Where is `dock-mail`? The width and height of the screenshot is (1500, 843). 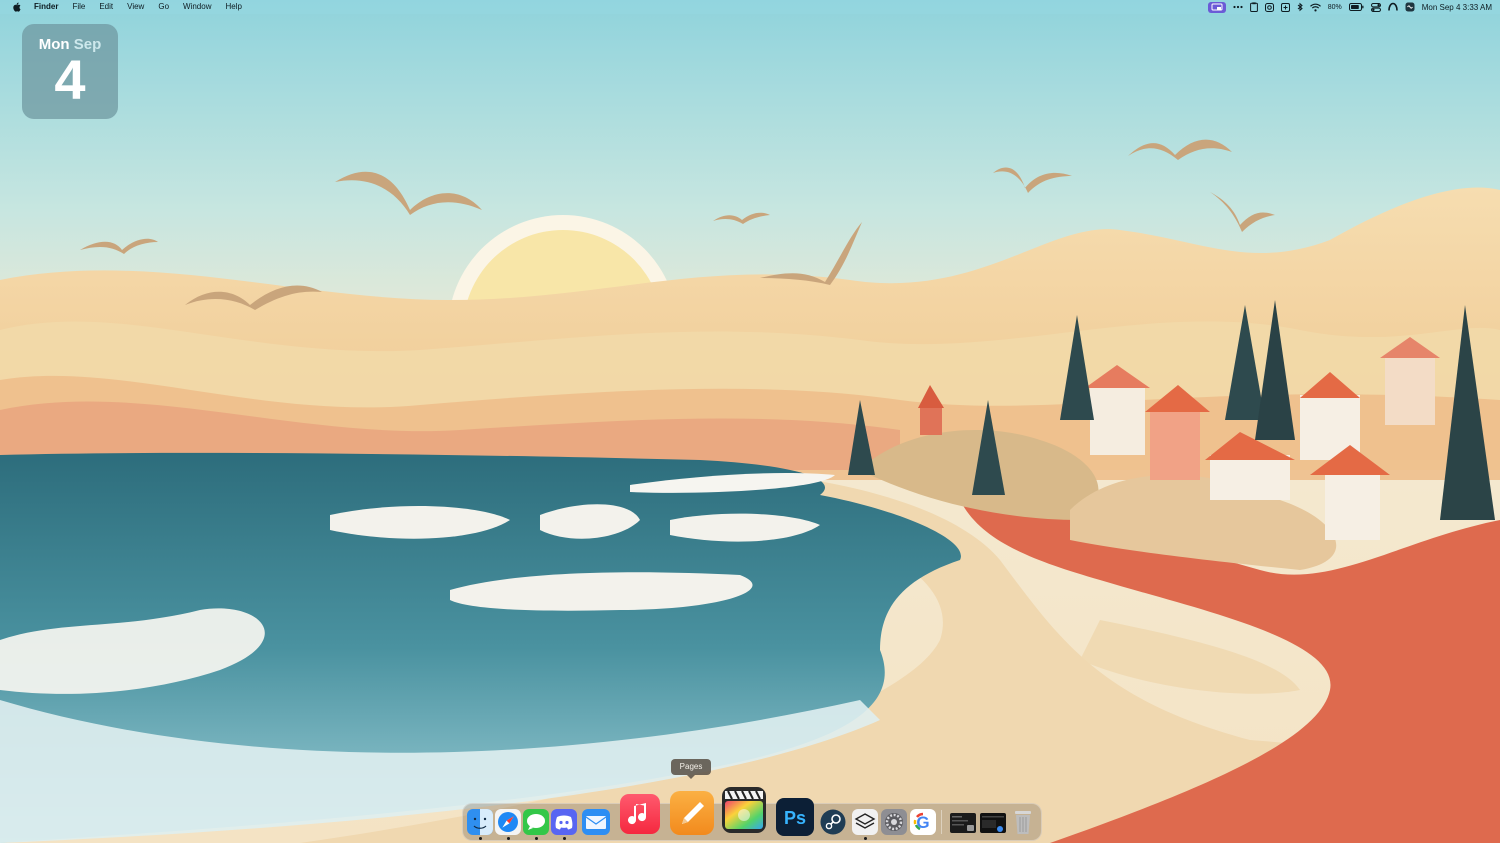 dock-mail is located at coordinates (596, 822).